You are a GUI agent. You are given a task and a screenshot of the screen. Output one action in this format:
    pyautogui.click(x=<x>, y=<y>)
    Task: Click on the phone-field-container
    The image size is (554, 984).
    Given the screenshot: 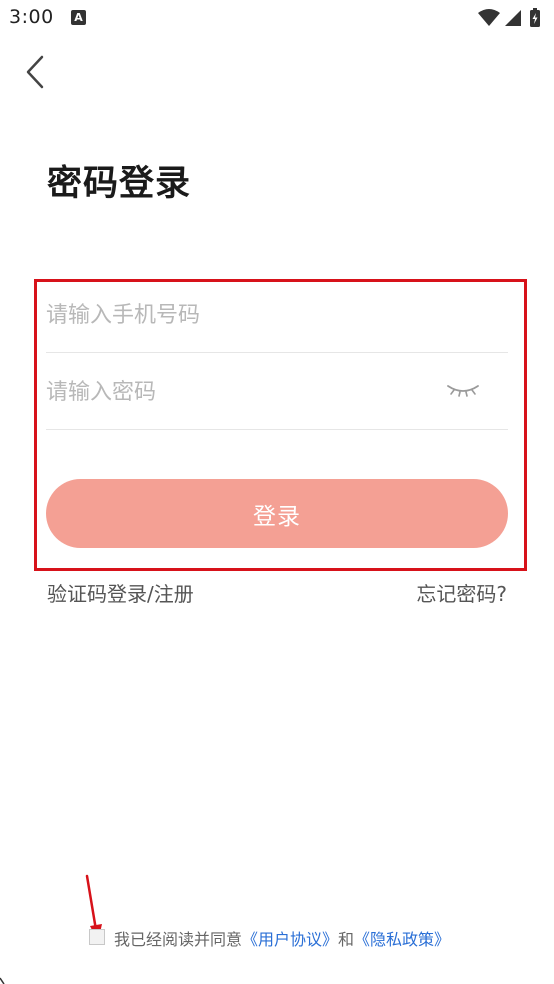 What is the action you would take?
    pyautogui.click(x=277, y=316)
    